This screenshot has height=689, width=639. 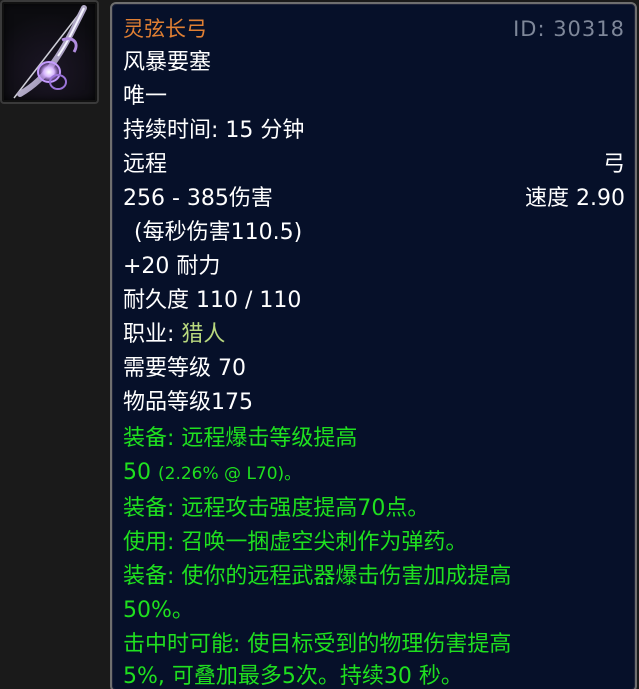 What do you see at coordinates (276, 508) in the screenshot?
I see `effect-equip-ap: 装备: 远程攻击强度提高70点。` at bounding box center [276, 508].